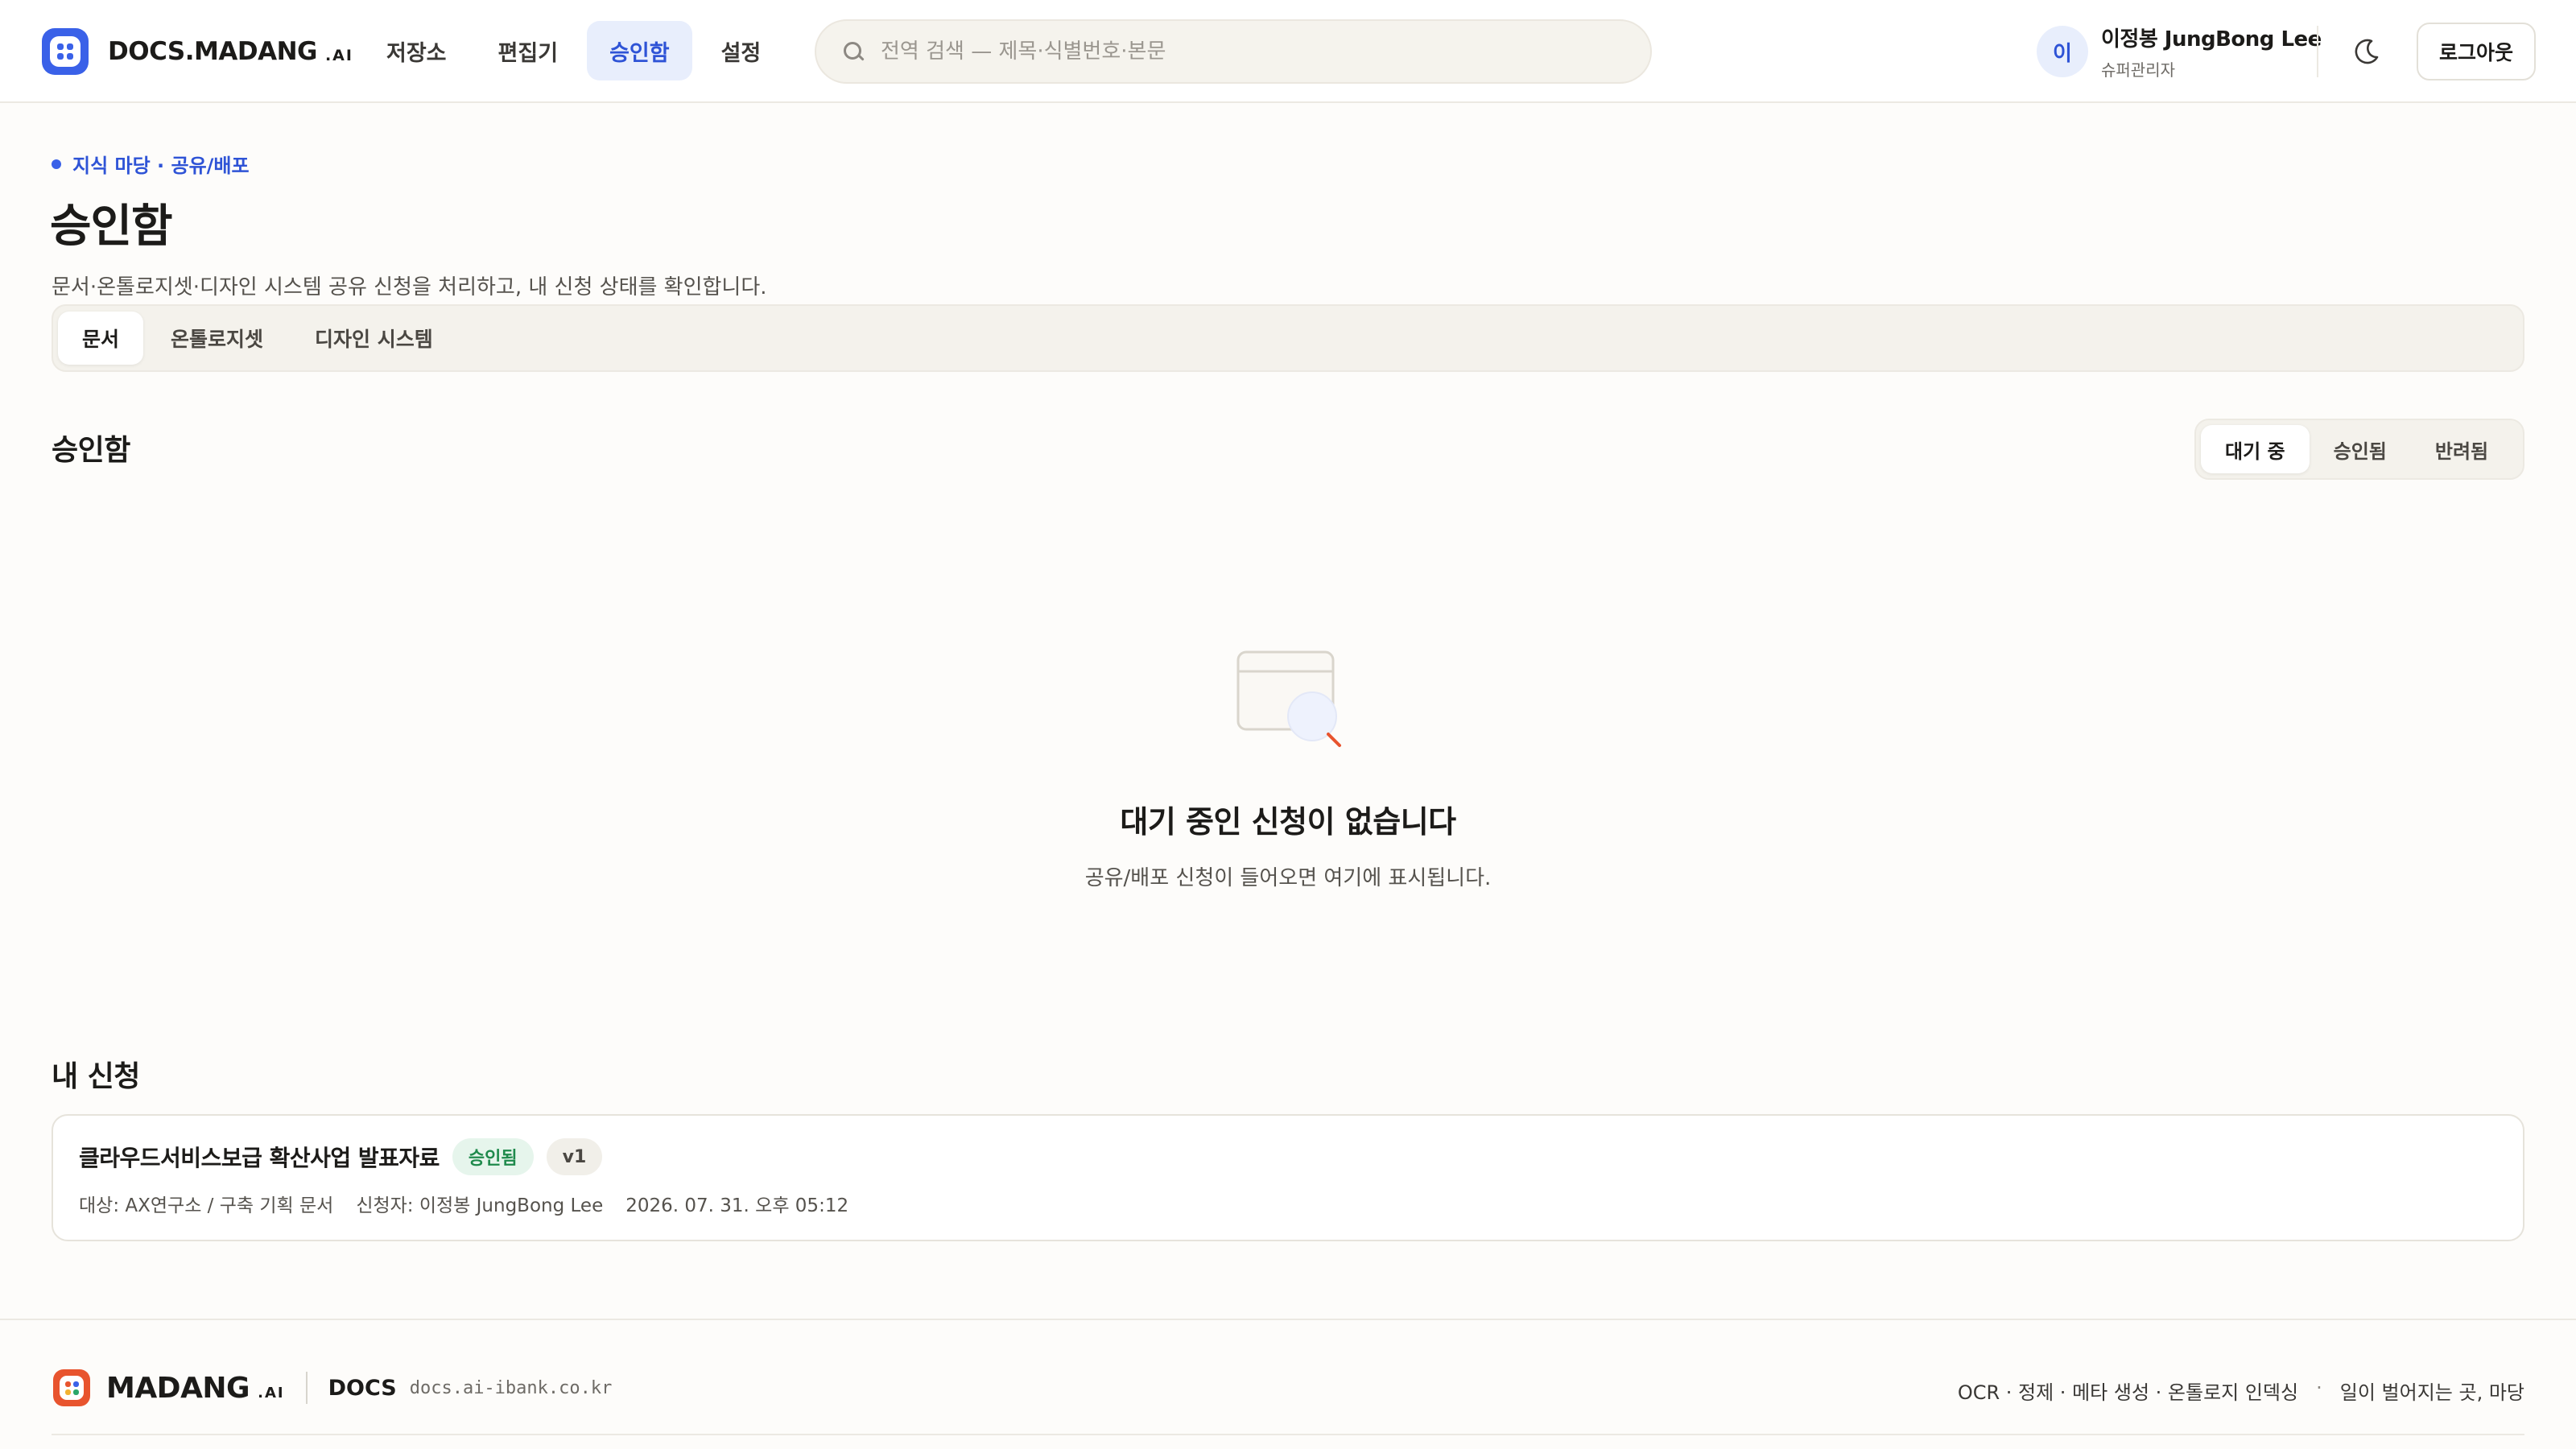 This screenshot has width=2576, height=1449. I want to click on footer-bottom-line, so click(1288, 1434).